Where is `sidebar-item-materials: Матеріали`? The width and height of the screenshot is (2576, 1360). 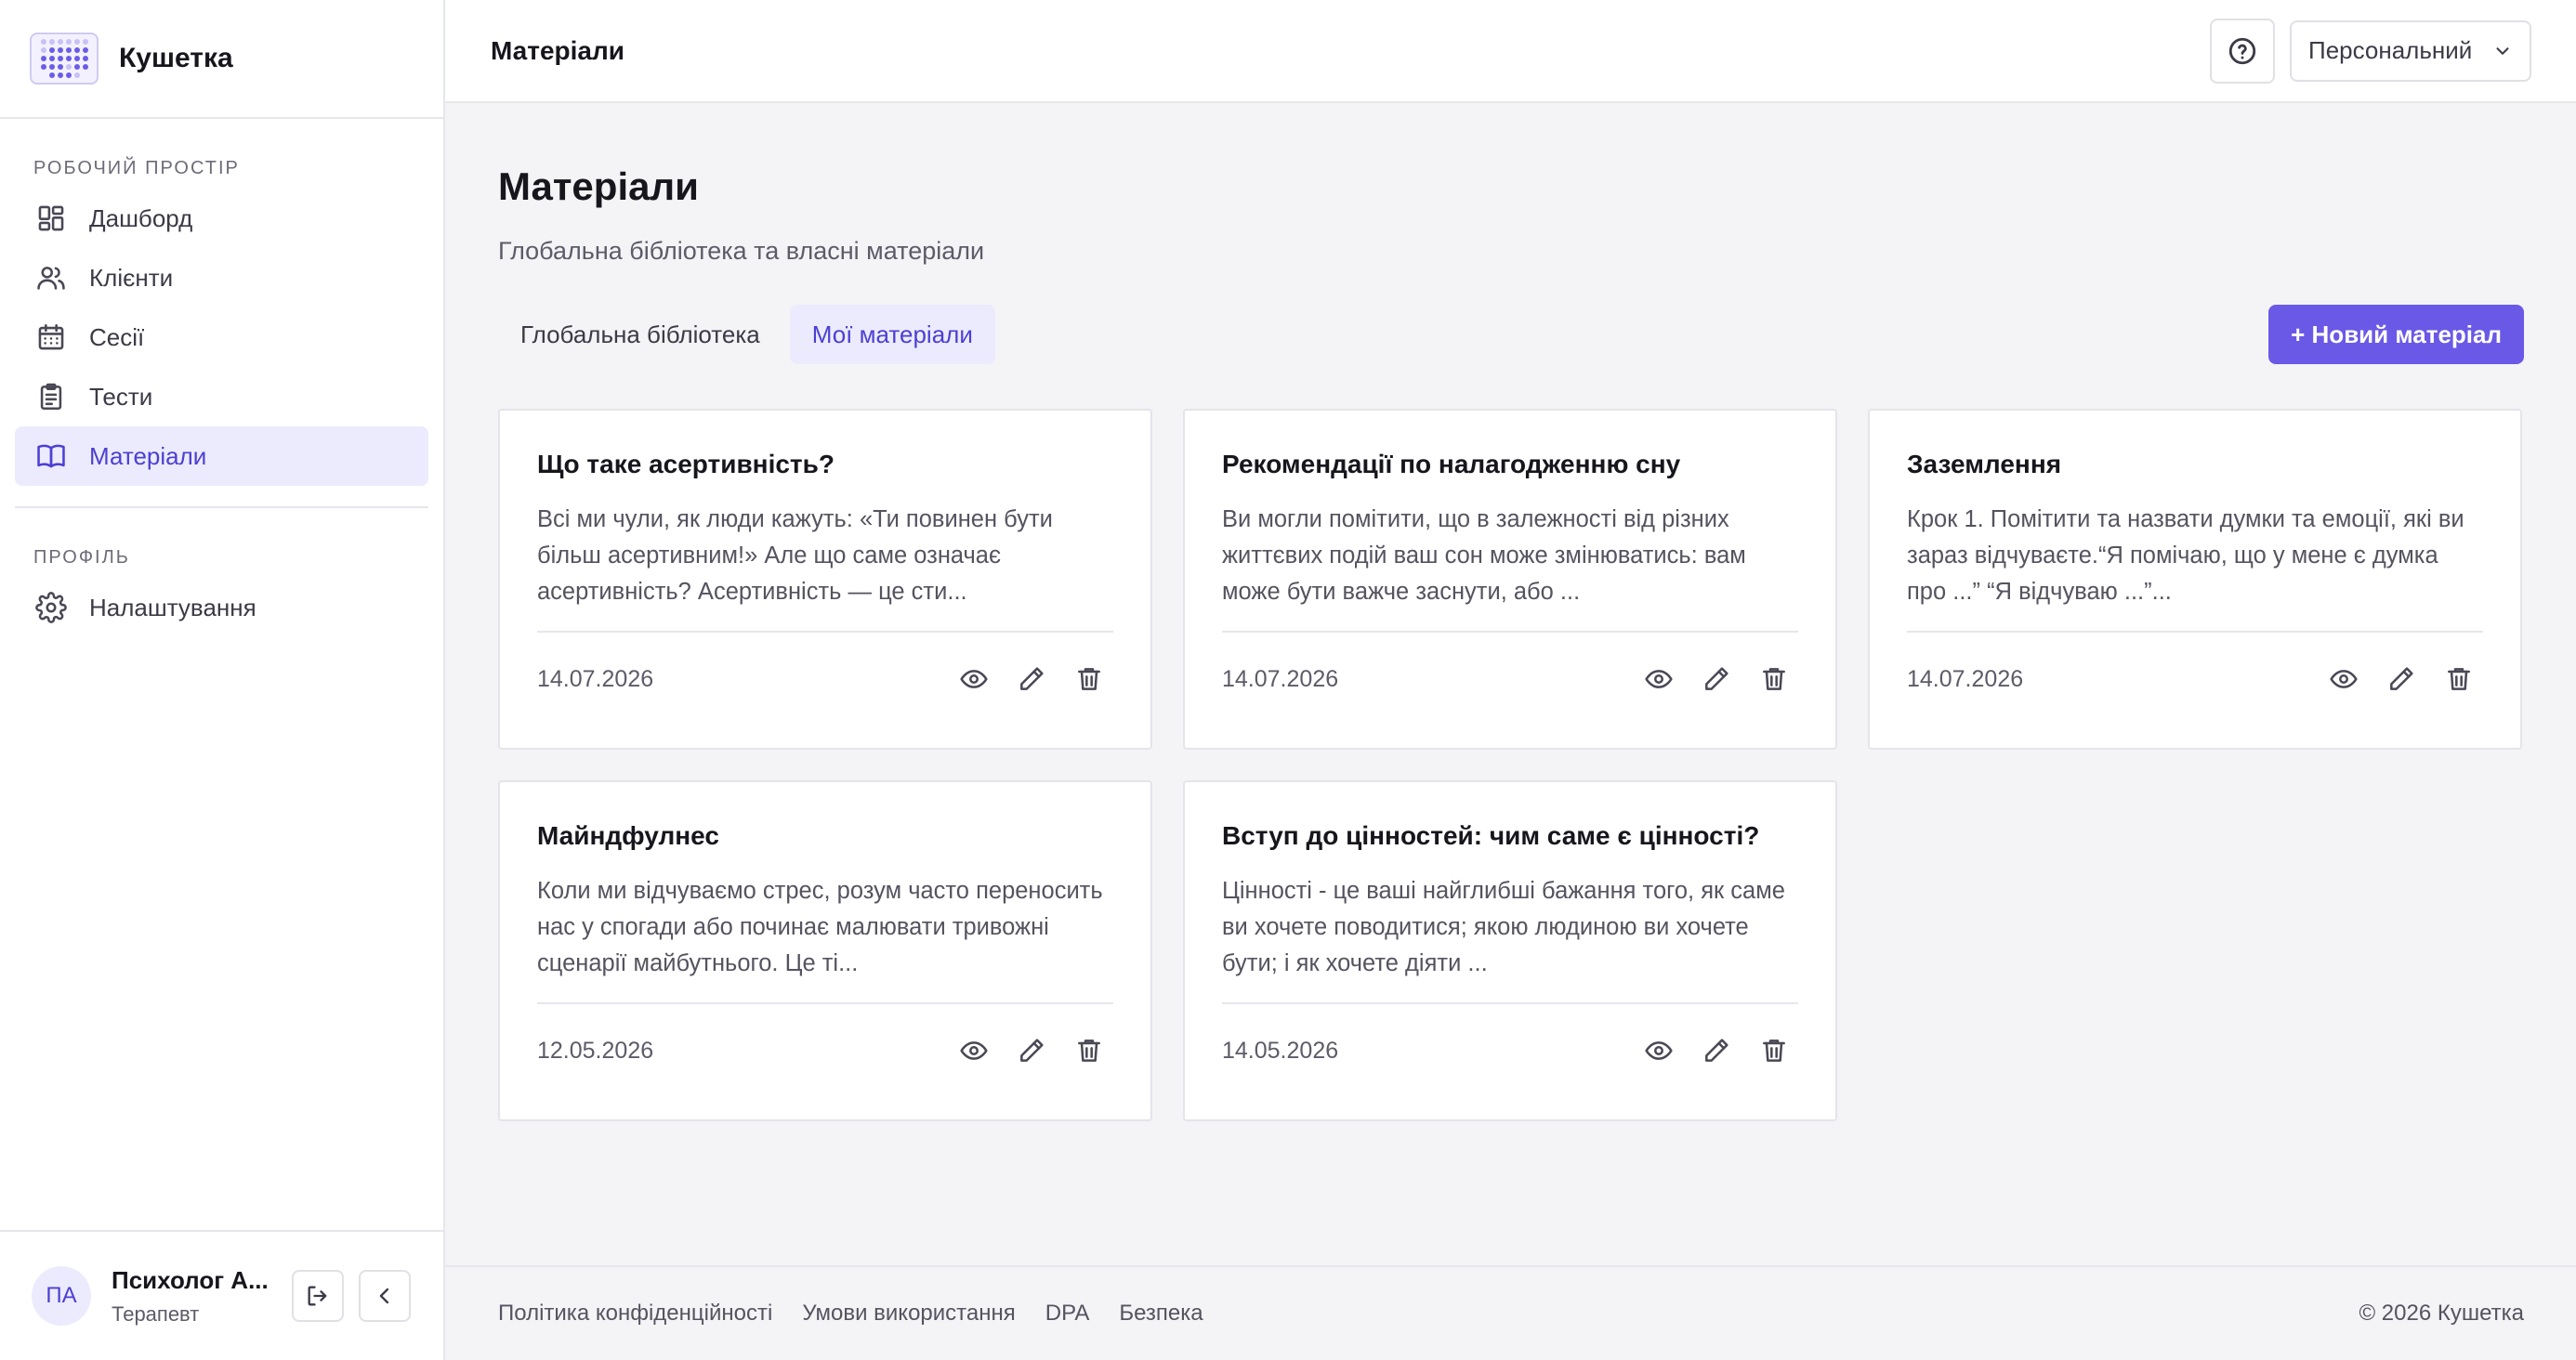
sidebar-item-materials: Матеріали is located at coordinates (221, 456).